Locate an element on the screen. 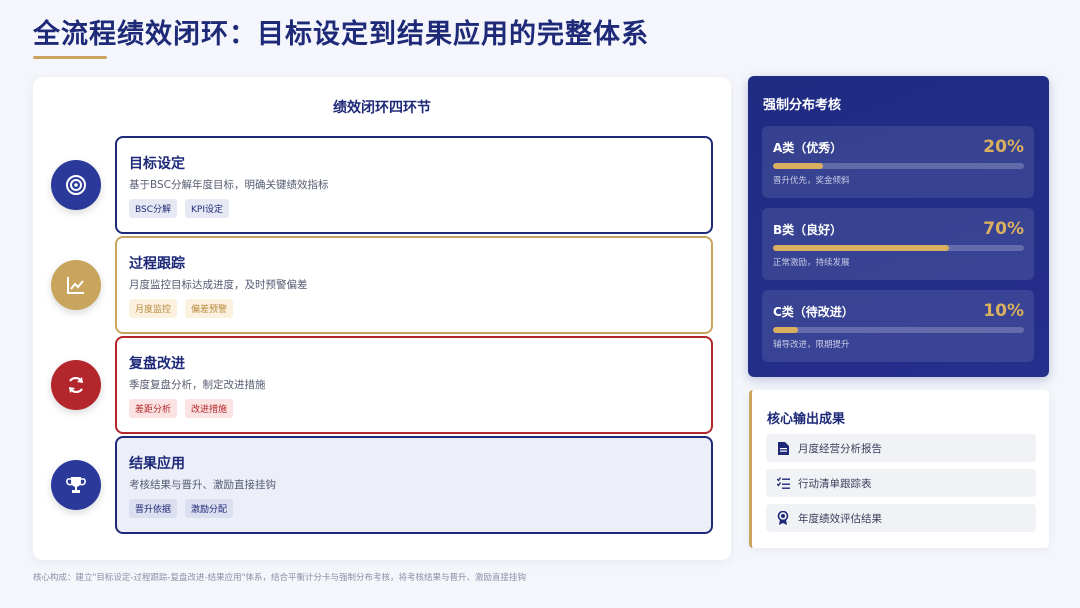  output-item-label: 年度绩效评估结果 is located at coordinates (840, 518).